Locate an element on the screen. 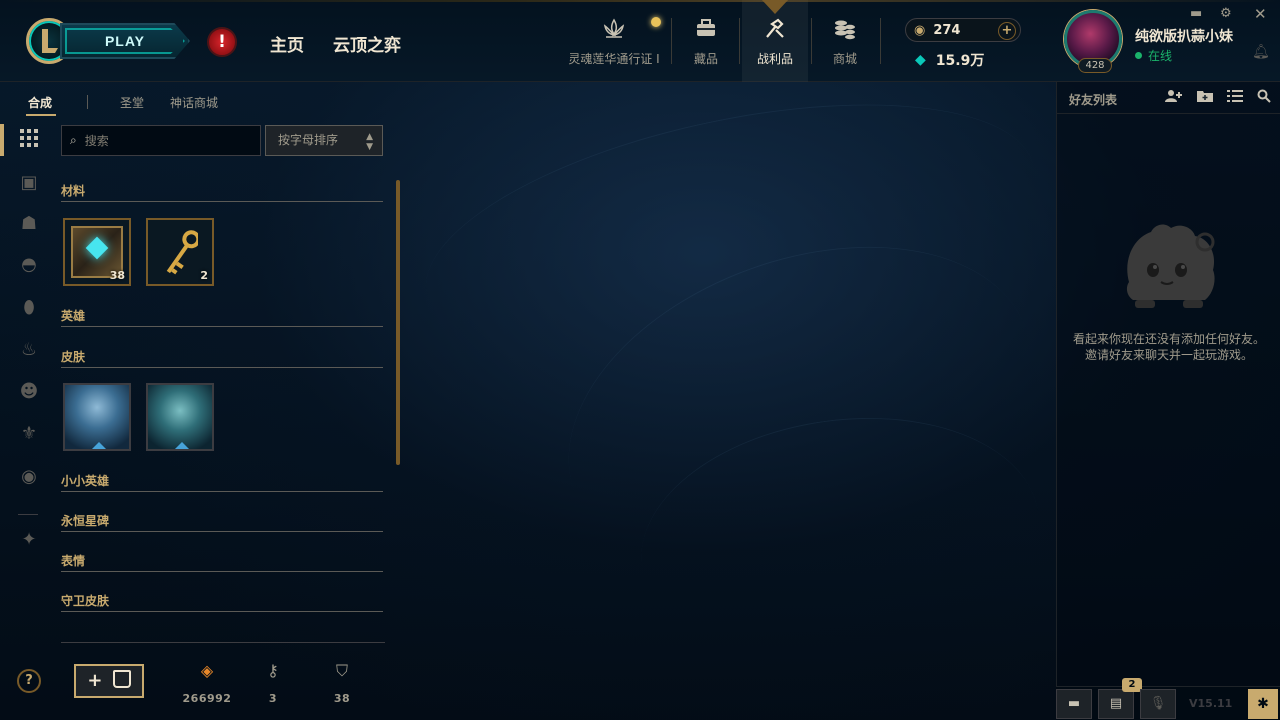  status-dot-icon is located at coordinates (1138, 55).